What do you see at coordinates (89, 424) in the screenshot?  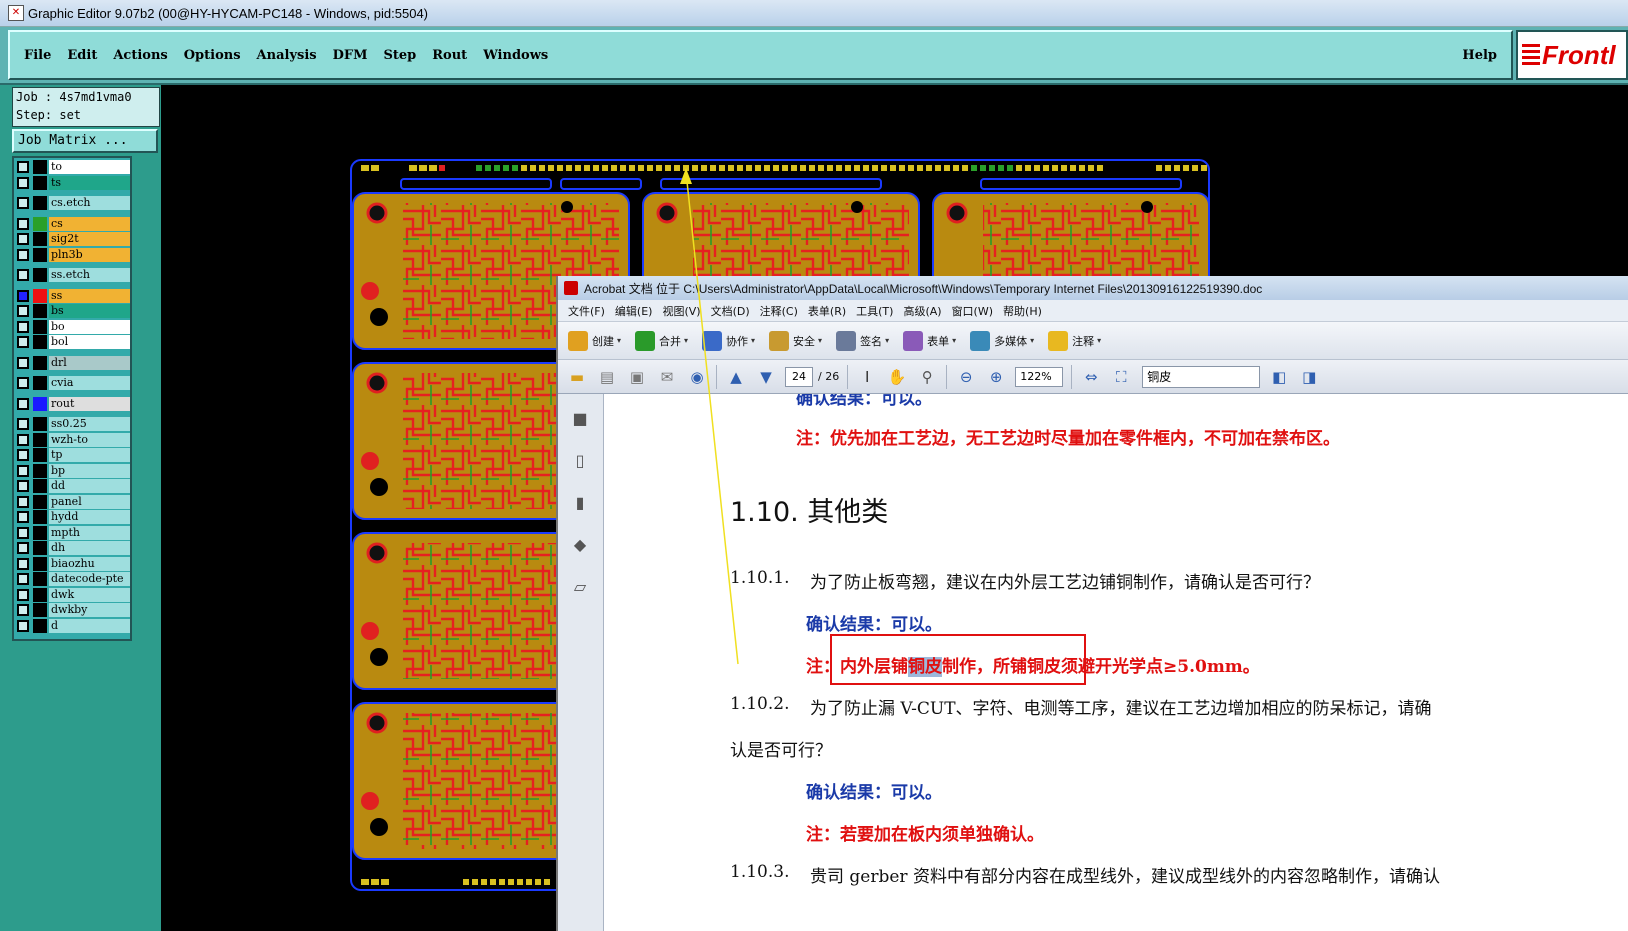 I see `layer-name: ss0.25` at bounding box center [89, 424].